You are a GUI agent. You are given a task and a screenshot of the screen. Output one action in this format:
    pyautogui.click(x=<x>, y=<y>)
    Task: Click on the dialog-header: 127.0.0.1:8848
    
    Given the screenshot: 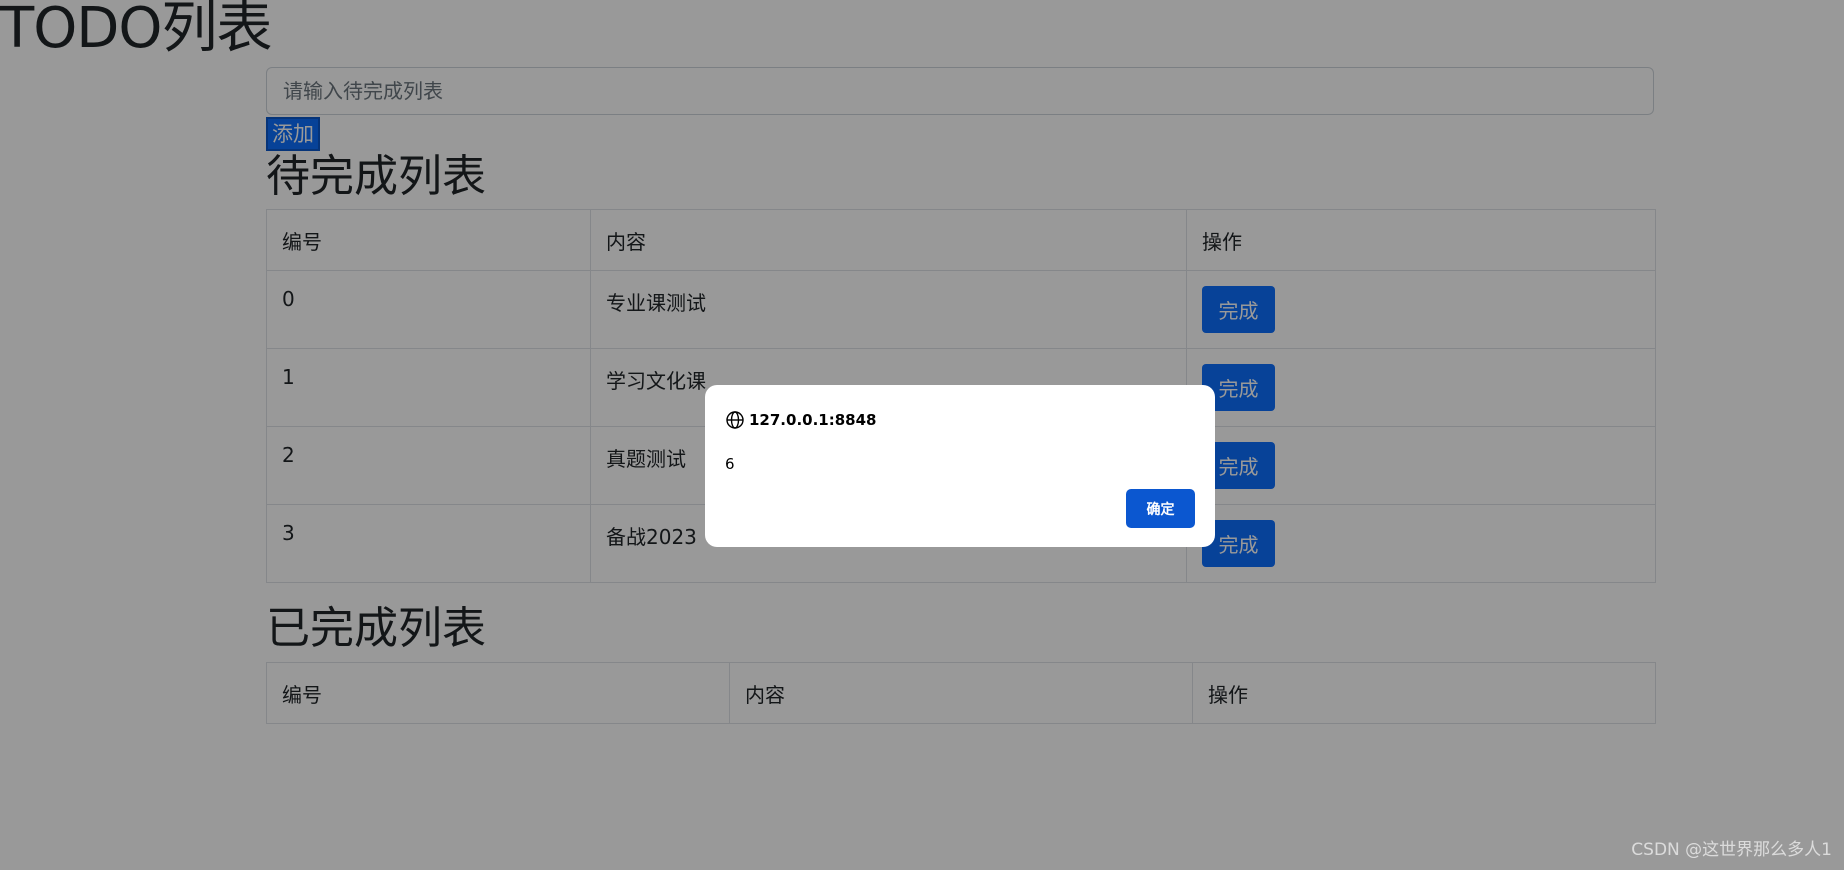 What is the action you would take?
    pyautogui.click(x=960, y=420)
    